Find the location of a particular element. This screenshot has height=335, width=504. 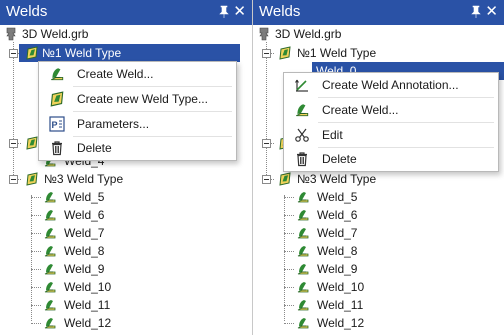

menu-item-edit: Edit is located at coordinates (391, 135).